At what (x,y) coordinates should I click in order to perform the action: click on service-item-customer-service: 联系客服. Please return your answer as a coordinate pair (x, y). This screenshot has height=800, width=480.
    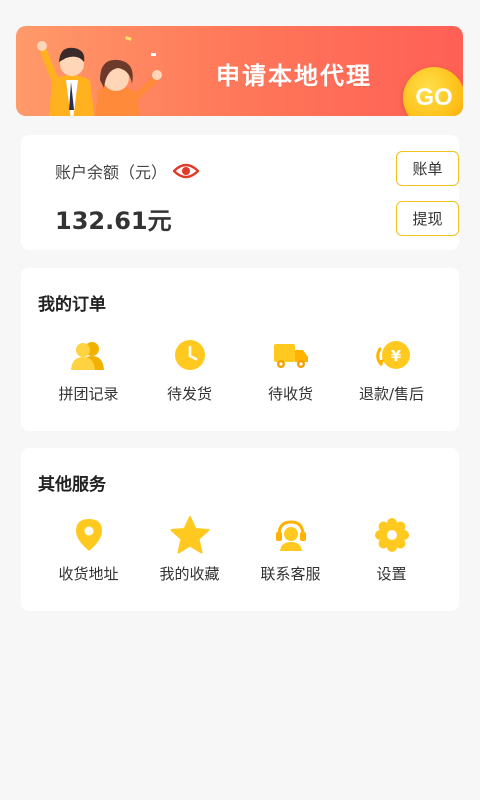
    Looking at the image, I should click on (290, 551).